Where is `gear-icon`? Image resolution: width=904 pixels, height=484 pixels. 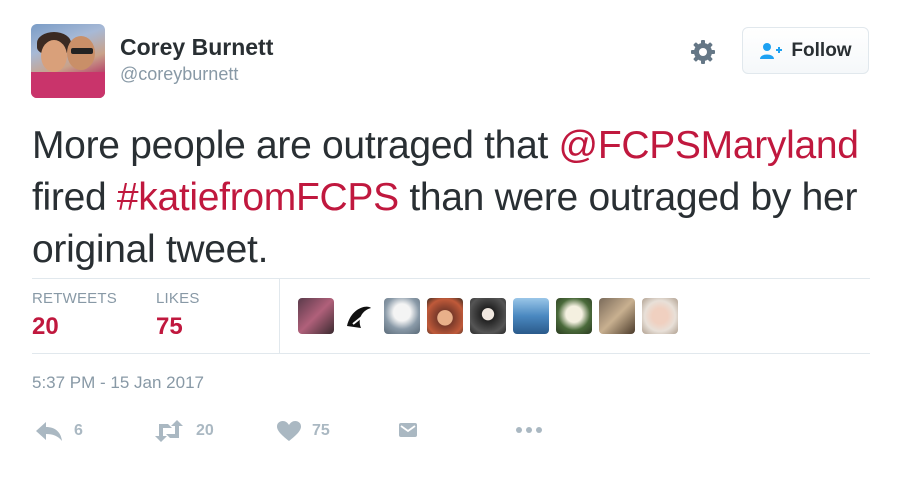
gear-icon is located at coordinates (703, 52).